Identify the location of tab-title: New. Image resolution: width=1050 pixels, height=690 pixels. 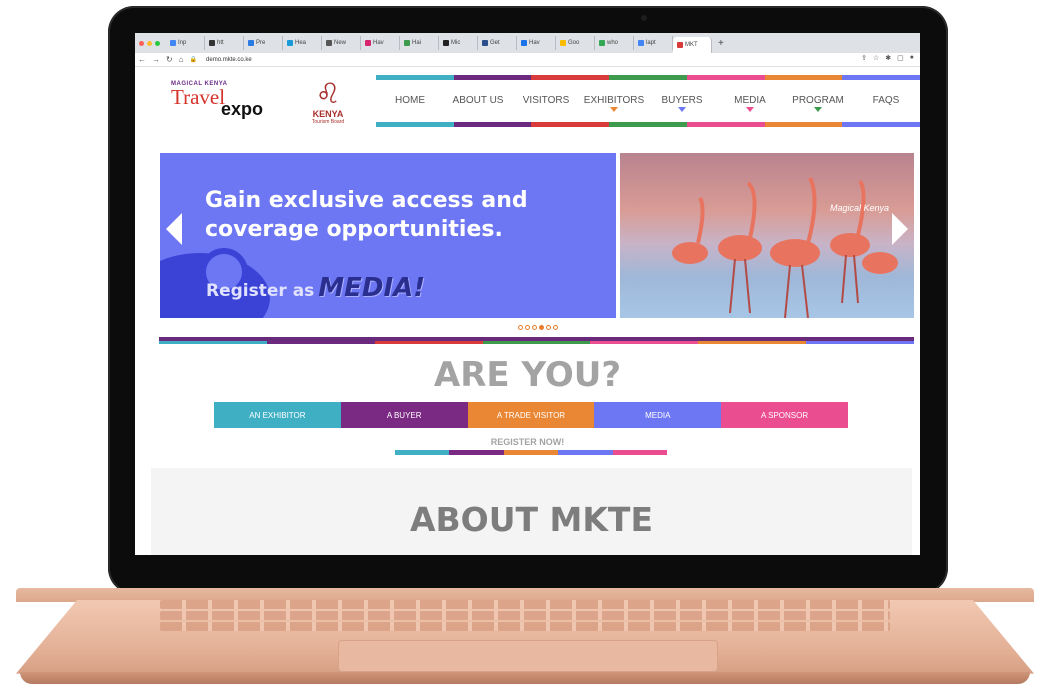
(340, 43).